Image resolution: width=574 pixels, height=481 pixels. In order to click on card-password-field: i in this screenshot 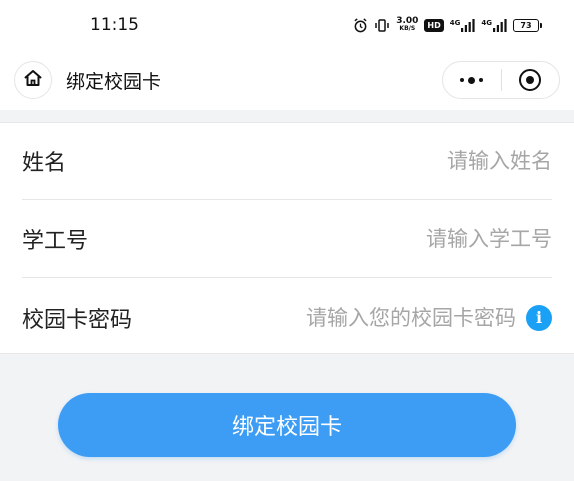, I will do `click(409, 317)`.